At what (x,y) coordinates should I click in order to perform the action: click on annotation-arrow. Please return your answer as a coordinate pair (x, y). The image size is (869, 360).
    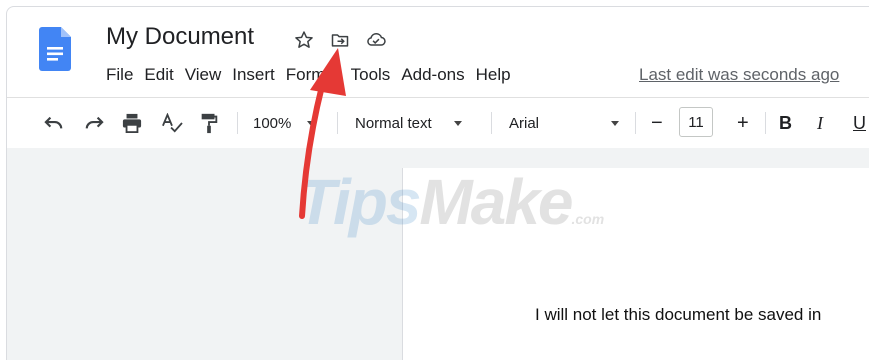
    Looking at the image, I should click on (322, 133).